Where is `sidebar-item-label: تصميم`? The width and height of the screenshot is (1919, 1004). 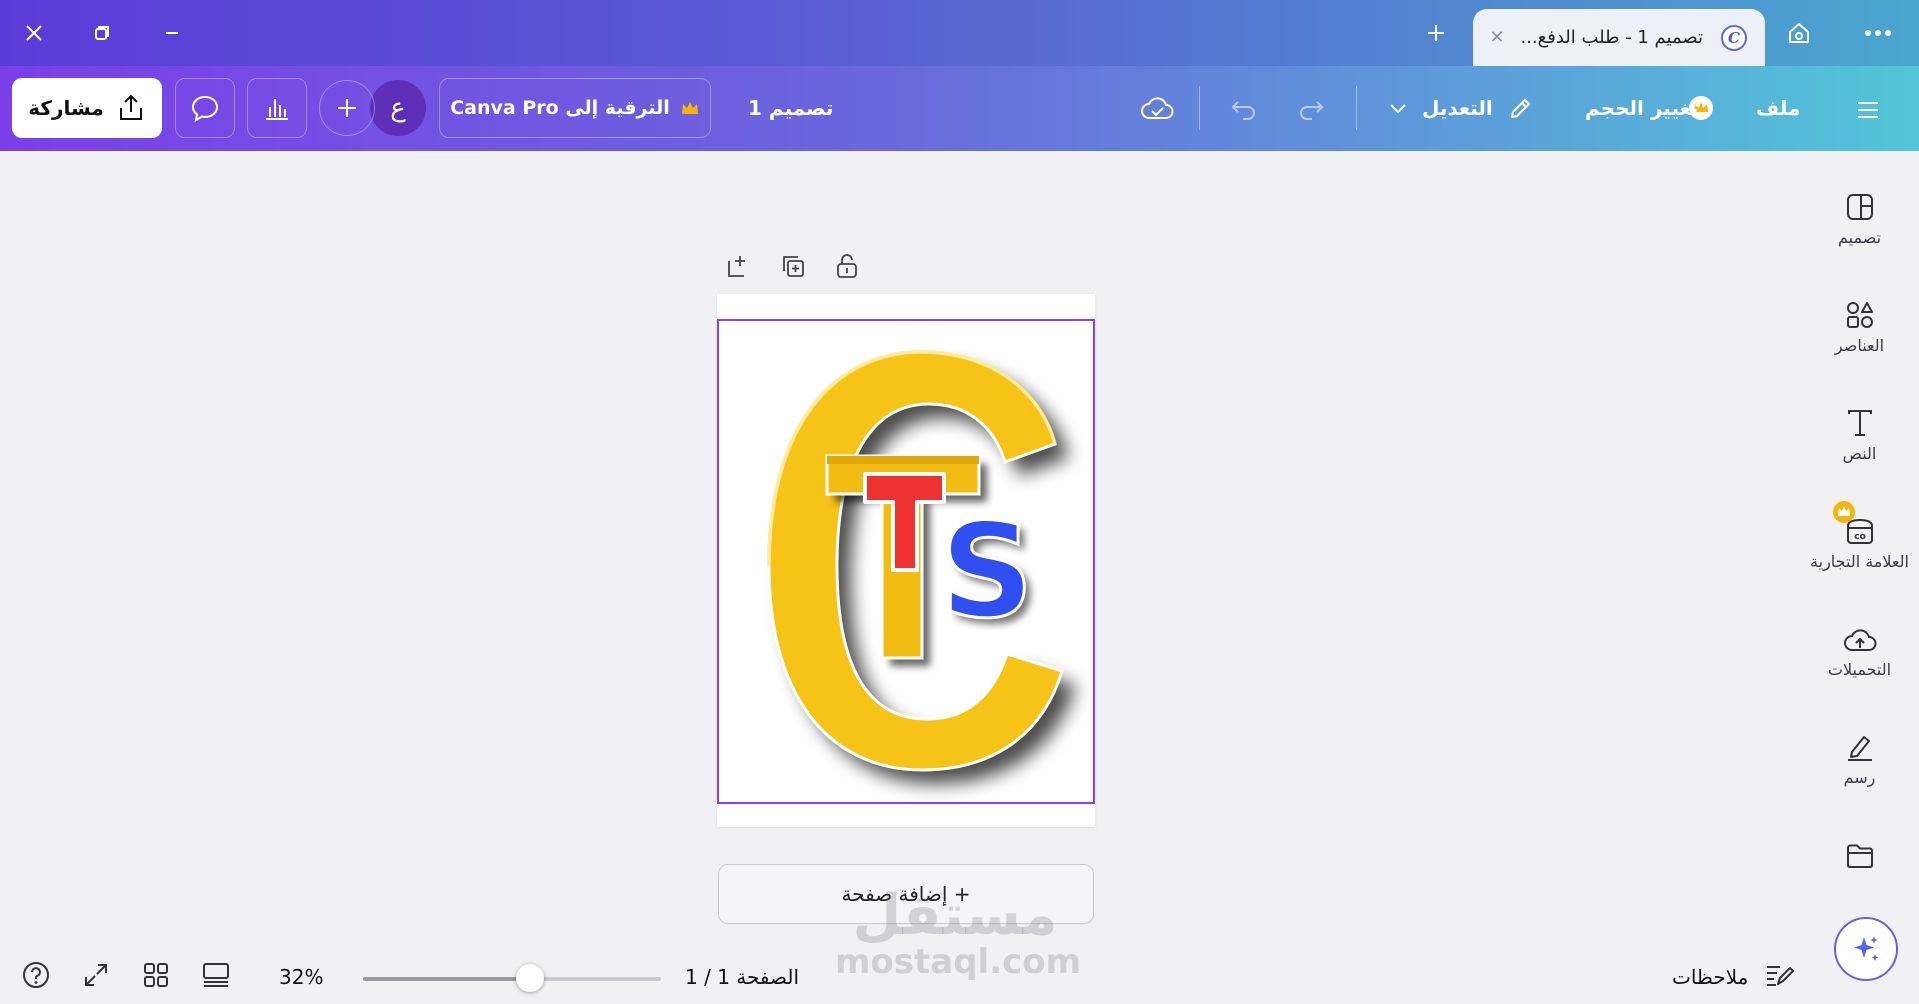 sidebar-item-label: تصميم is located at coordinates (1859, 237).